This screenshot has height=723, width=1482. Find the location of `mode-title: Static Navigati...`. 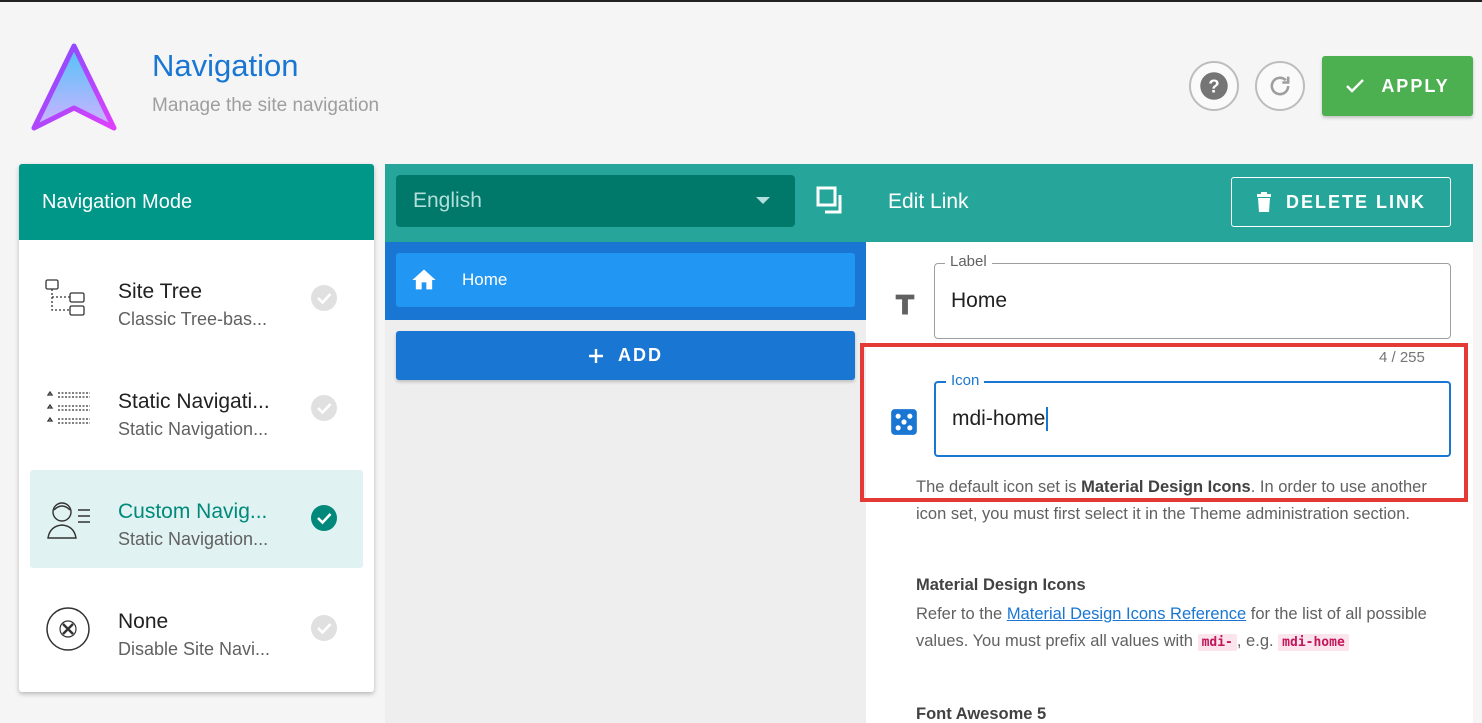

mode-title: Static Navigati... is located at coordinates (194, 401).